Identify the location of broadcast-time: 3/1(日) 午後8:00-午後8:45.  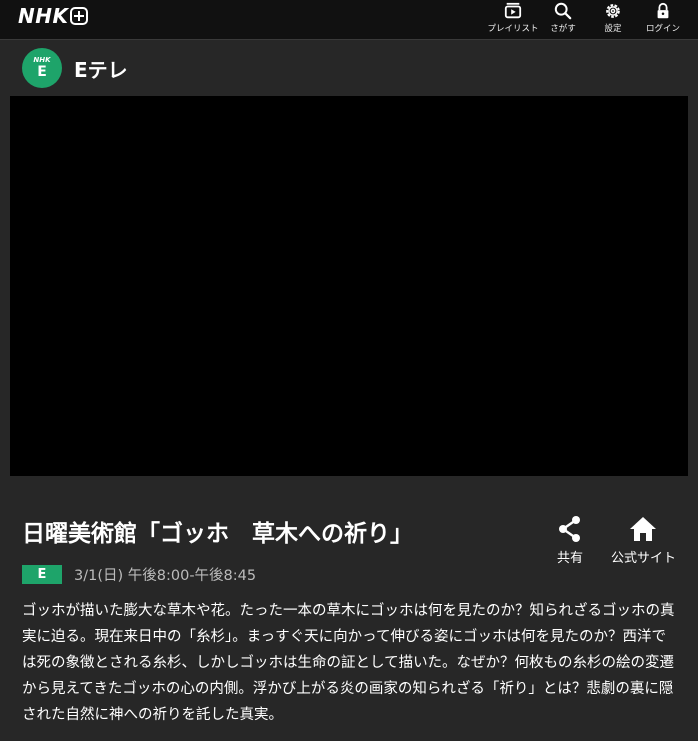
(165, 576).